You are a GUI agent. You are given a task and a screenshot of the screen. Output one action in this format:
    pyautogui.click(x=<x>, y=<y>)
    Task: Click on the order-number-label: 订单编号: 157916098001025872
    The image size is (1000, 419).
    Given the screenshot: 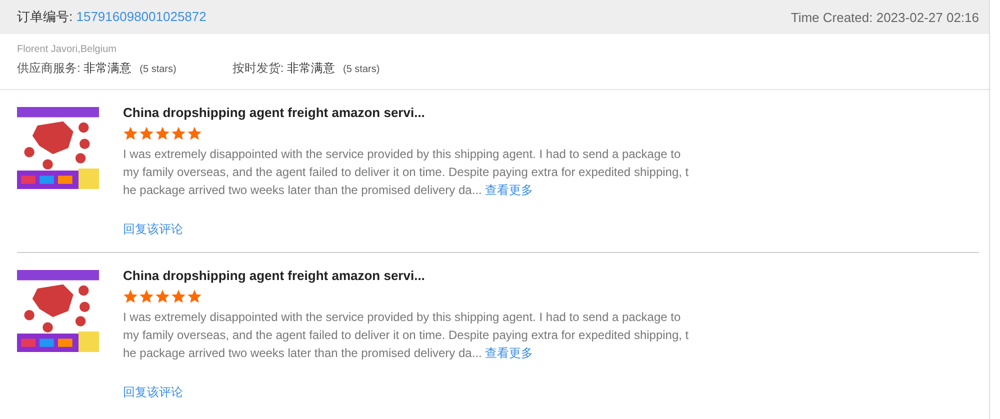 What is the action you would take?
    pyautogui.click(x=111, y=17)
    